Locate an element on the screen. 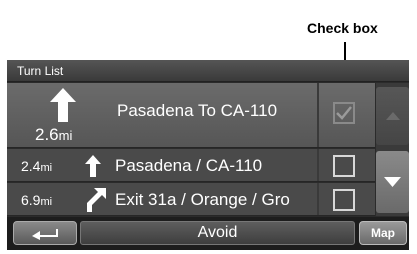 This screenshot has width=417, height=254. turn-street-name: Pasadena To CA-110 is located at coordinates (197, 110).